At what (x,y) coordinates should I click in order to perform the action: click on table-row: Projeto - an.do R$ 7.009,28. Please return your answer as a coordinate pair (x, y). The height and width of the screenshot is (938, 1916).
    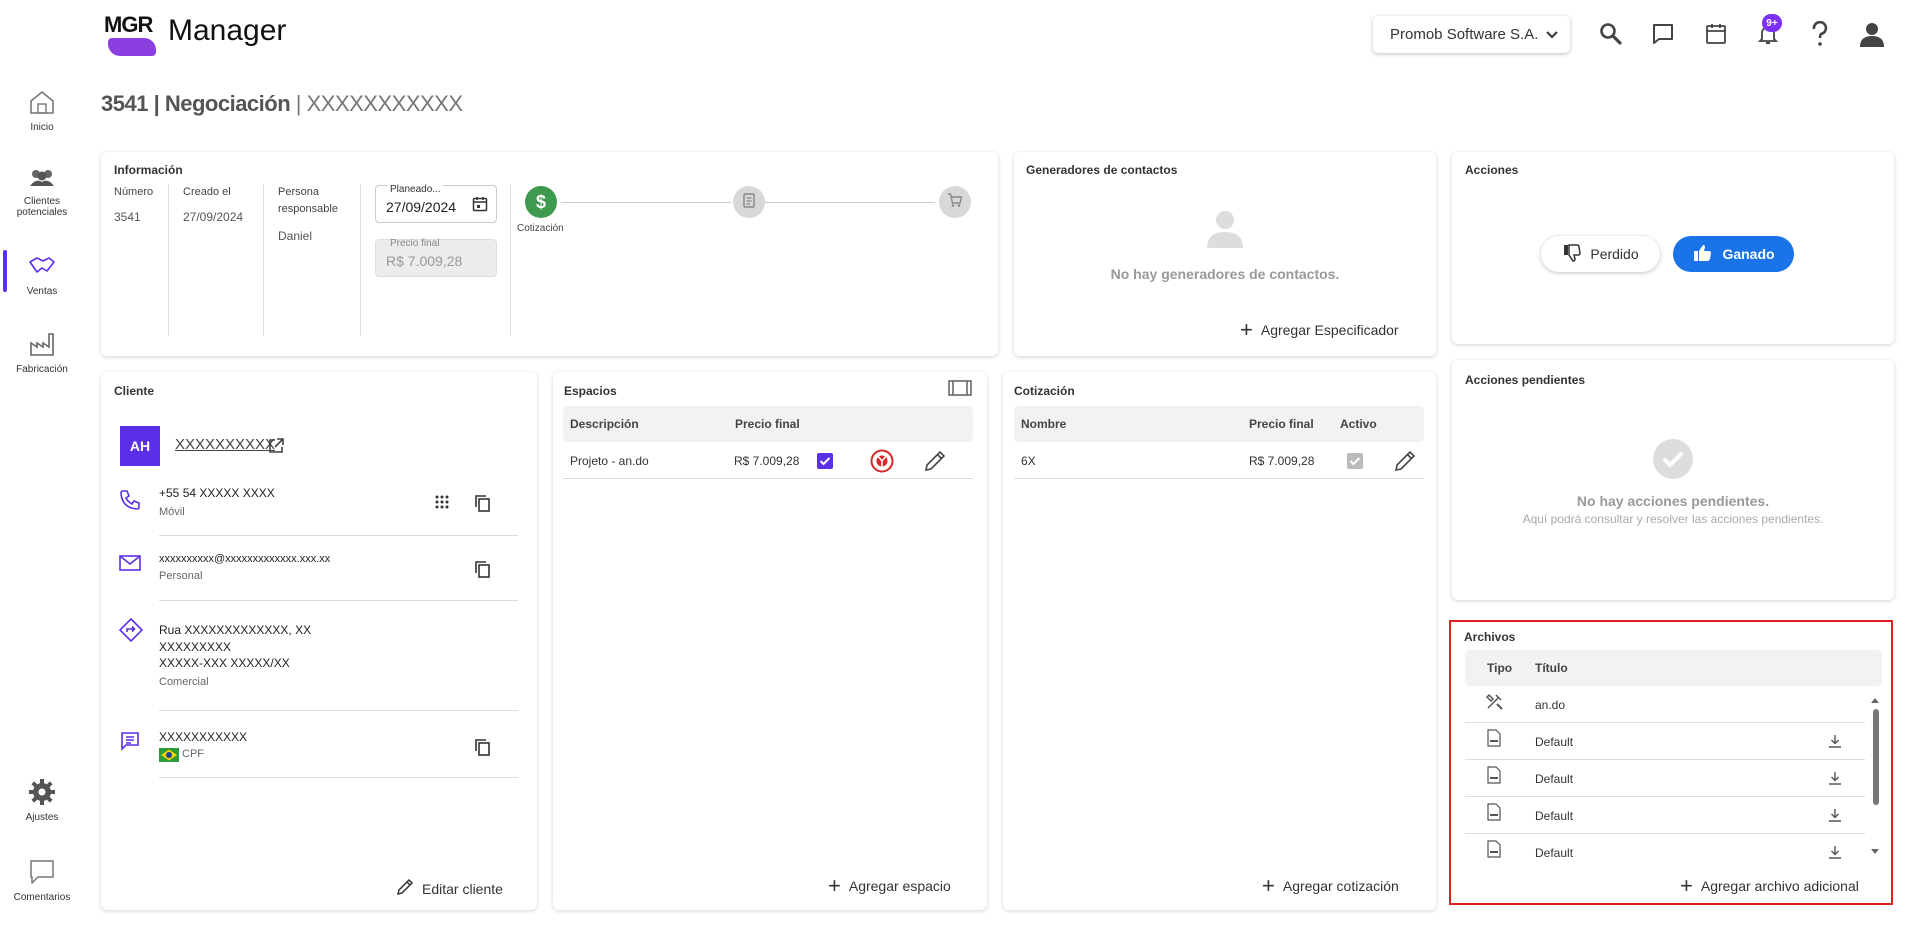
    Looking at the image, I should click on (768, 461).